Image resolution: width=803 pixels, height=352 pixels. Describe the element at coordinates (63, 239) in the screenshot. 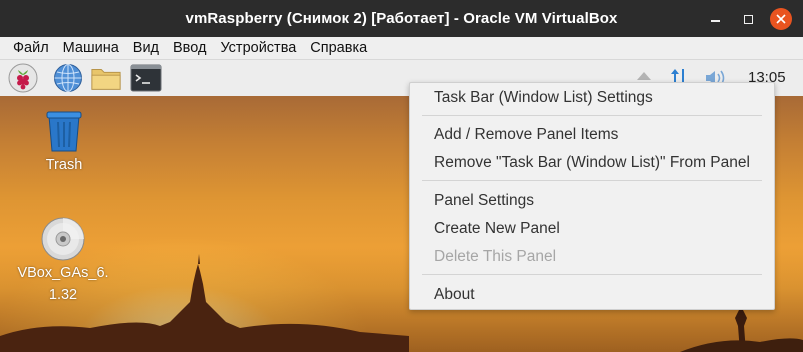

I see `cd-disc-icon` at that location.